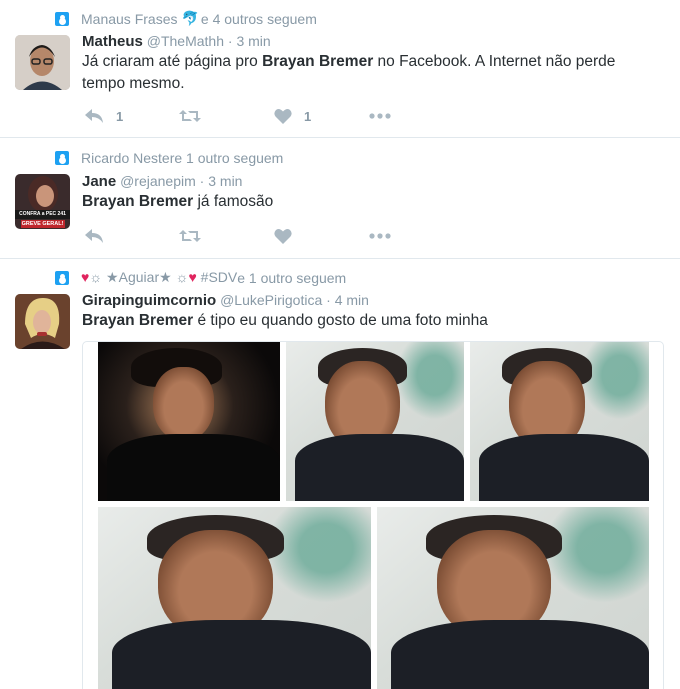 This screenshot has height=689, width=680. Describe the element at coordinates (99, 181) in the screenshot. I see `fullname: Jane` at that location.